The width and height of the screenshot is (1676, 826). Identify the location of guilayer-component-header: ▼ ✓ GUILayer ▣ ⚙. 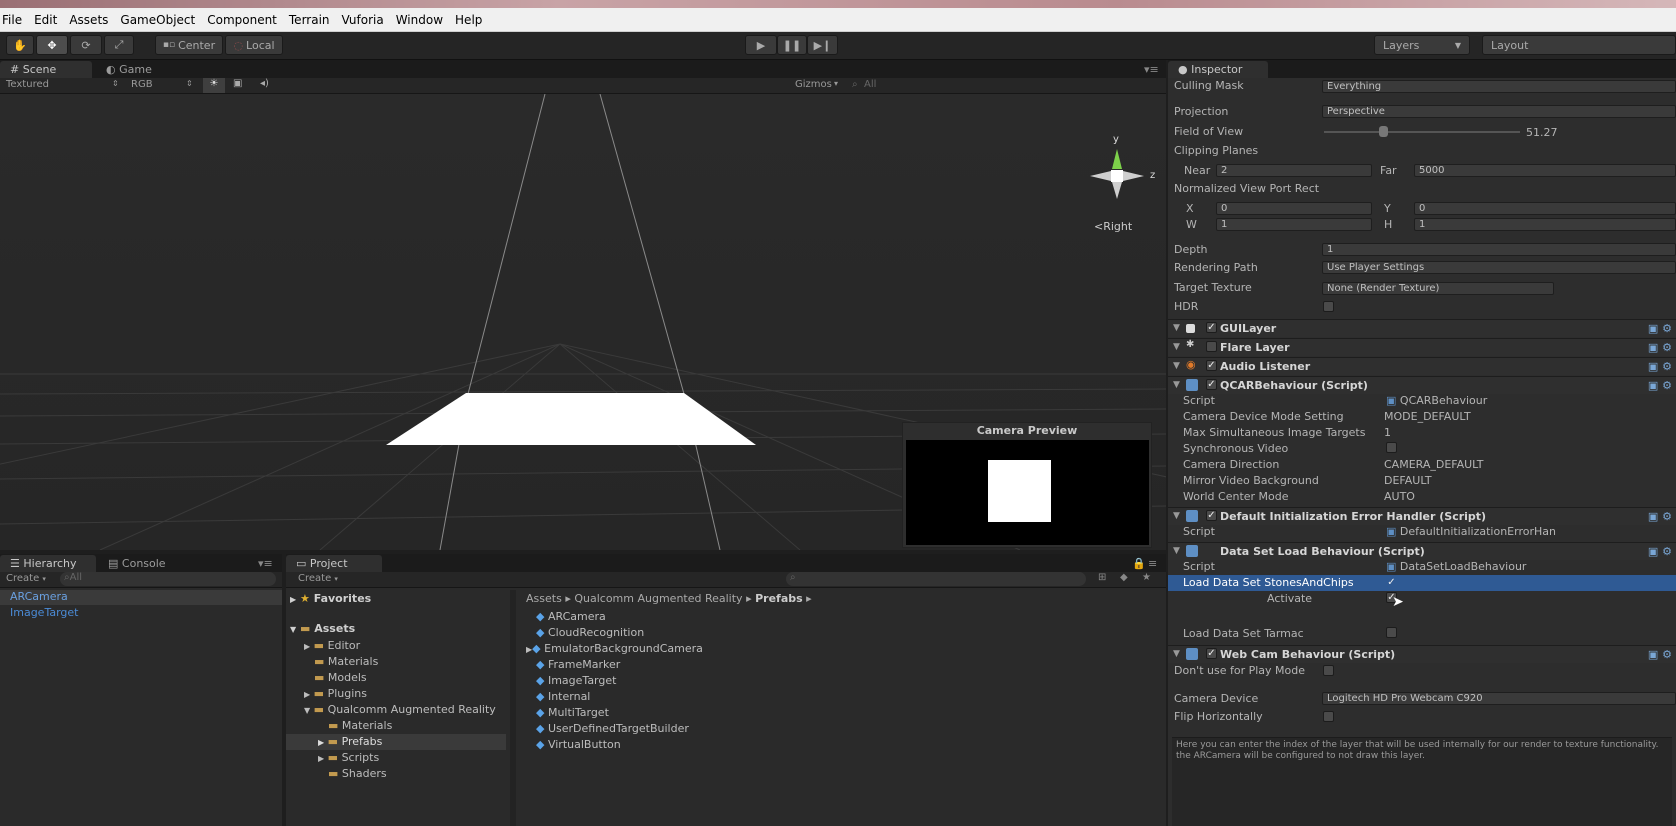
(1422, 328).